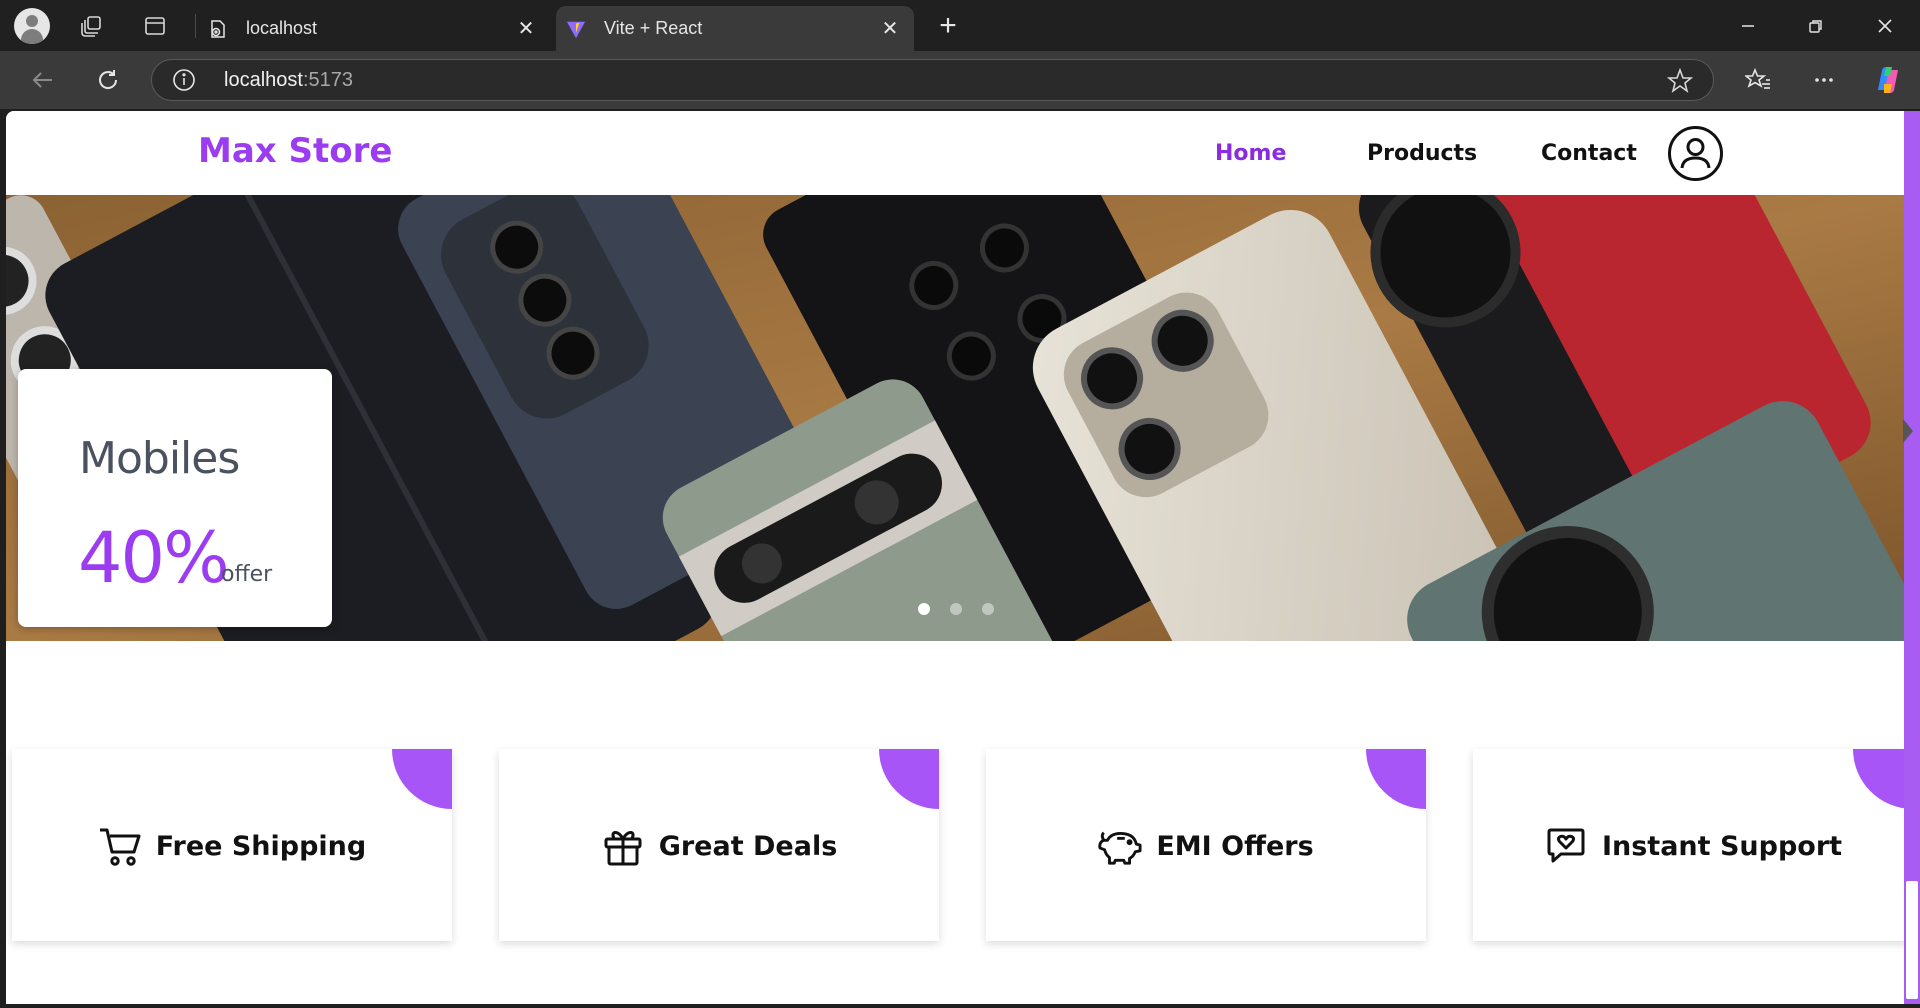  Describe the element at coordinates (1885, 26) in the screenshot. I see `close-window-icon` at that location.